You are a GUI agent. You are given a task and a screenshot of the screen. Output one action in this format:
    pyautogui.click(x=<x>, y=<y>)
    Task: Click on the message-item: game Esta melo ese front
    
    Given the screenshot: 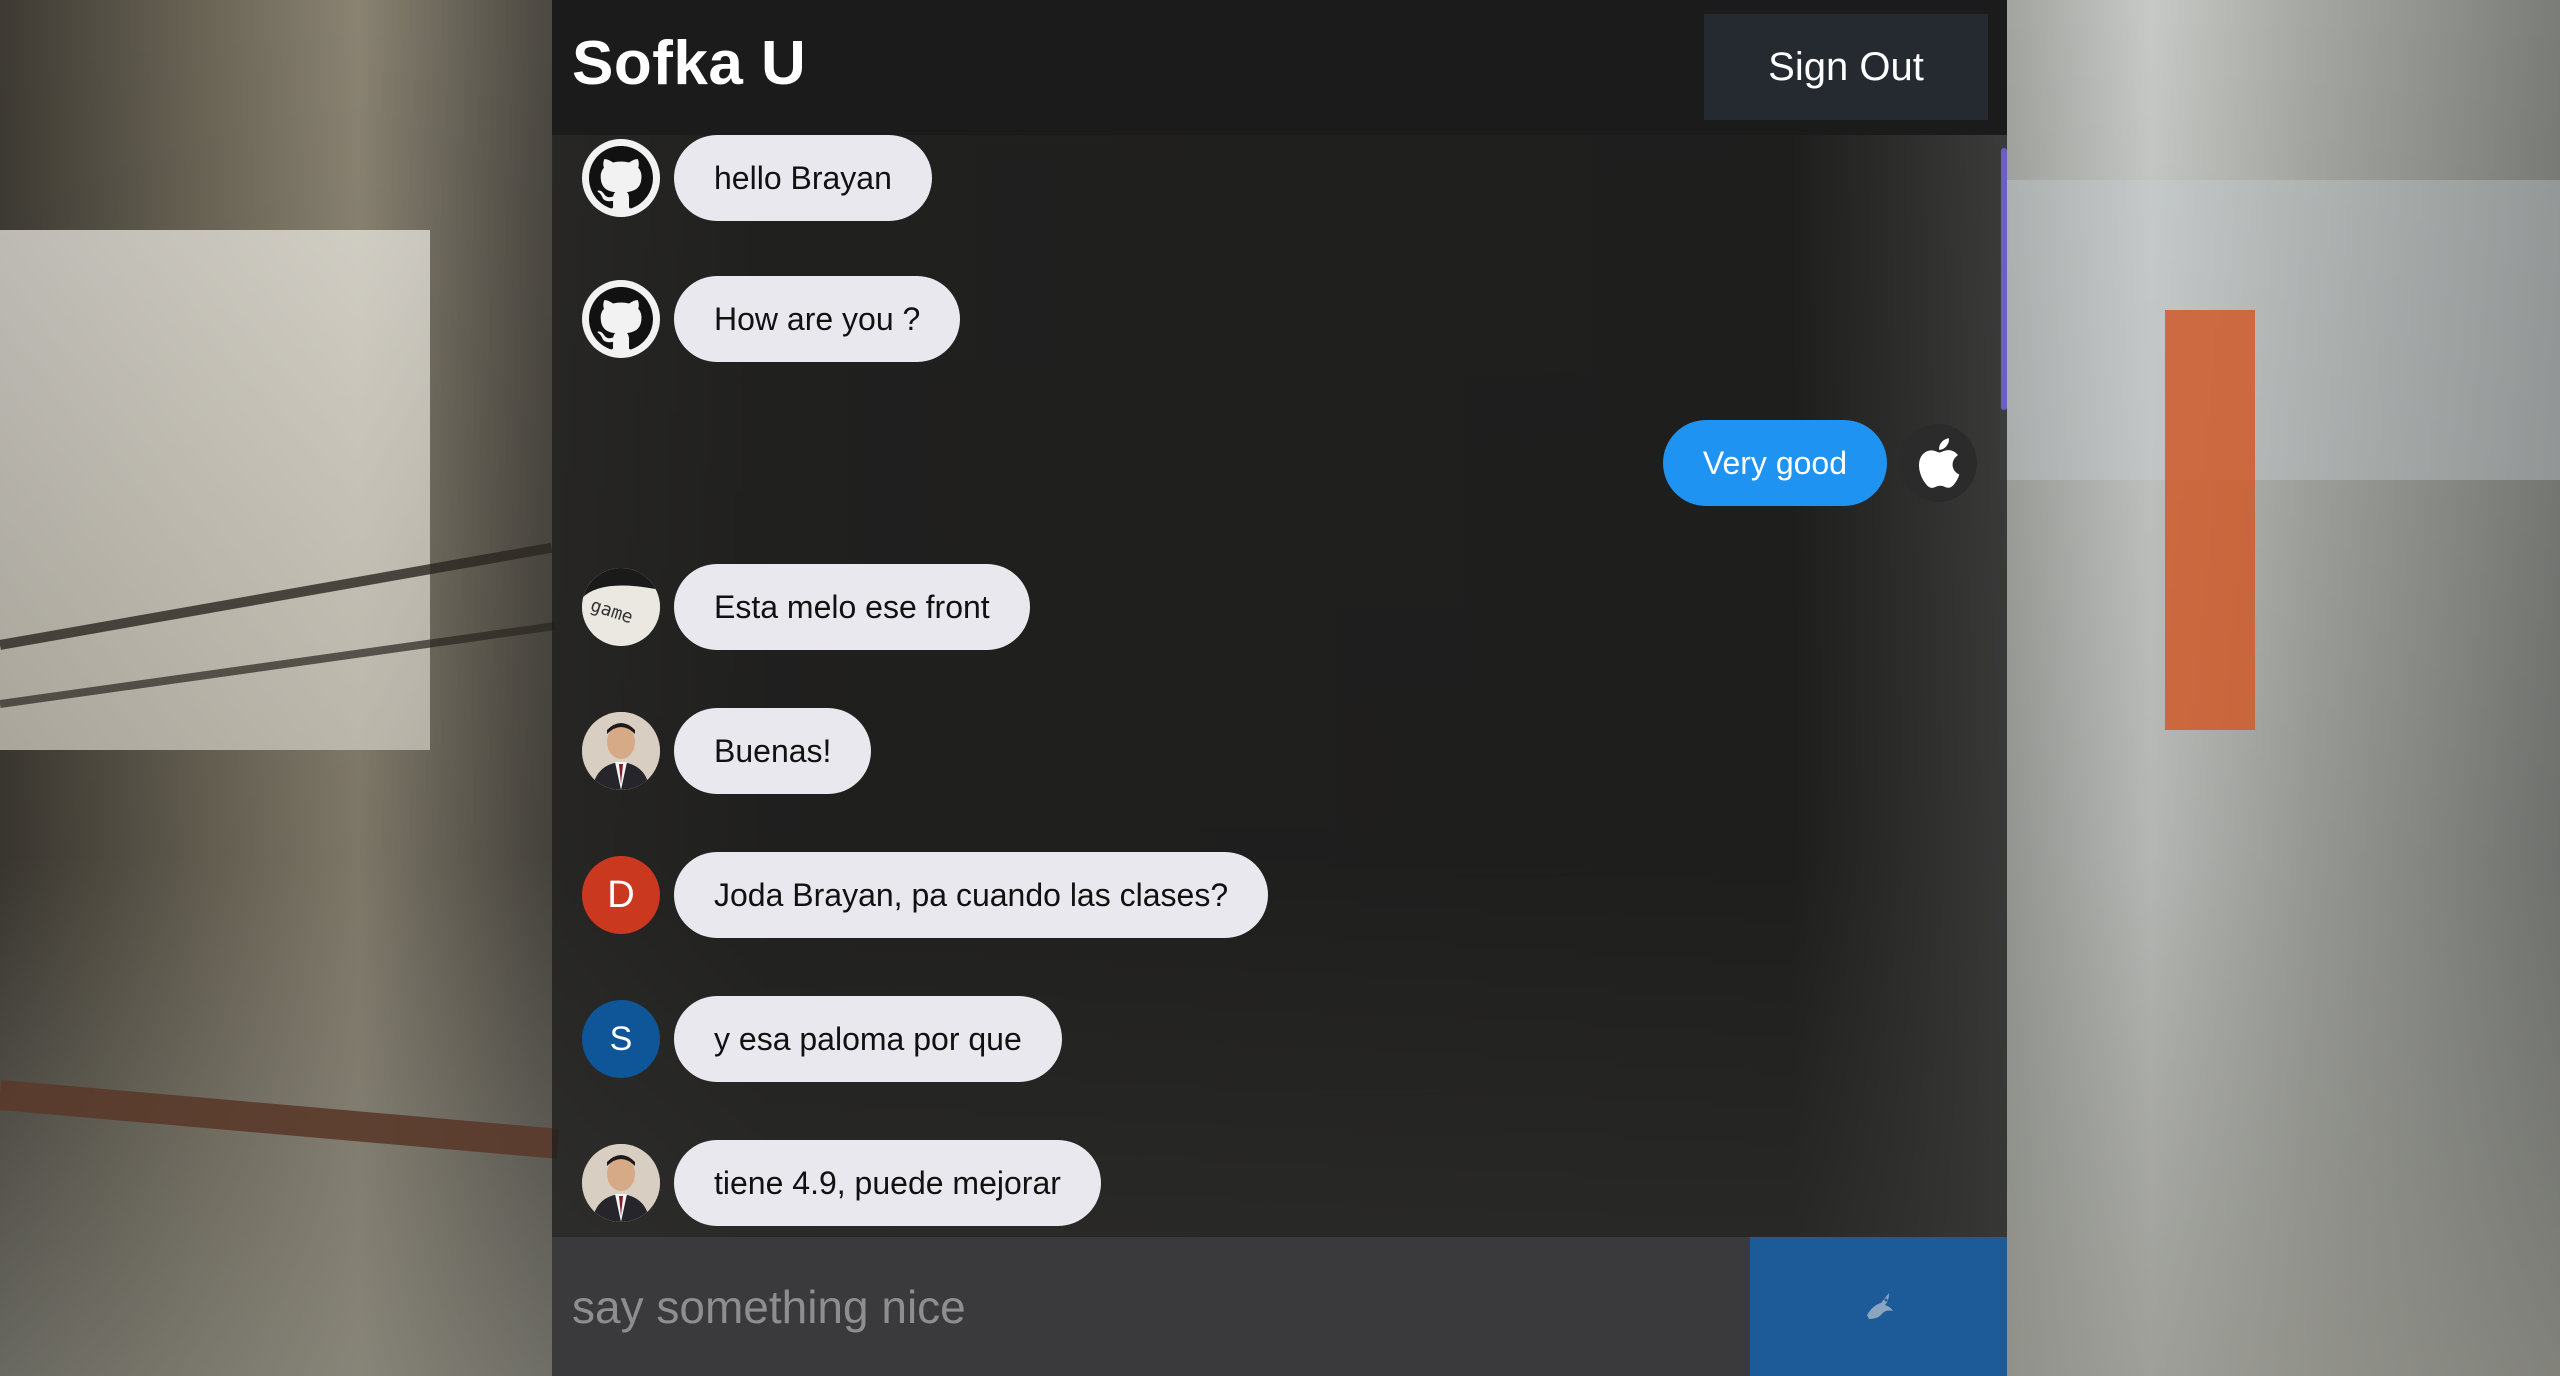 What is the action you would take?
    pyautogui.click(x=806, y=607)
    